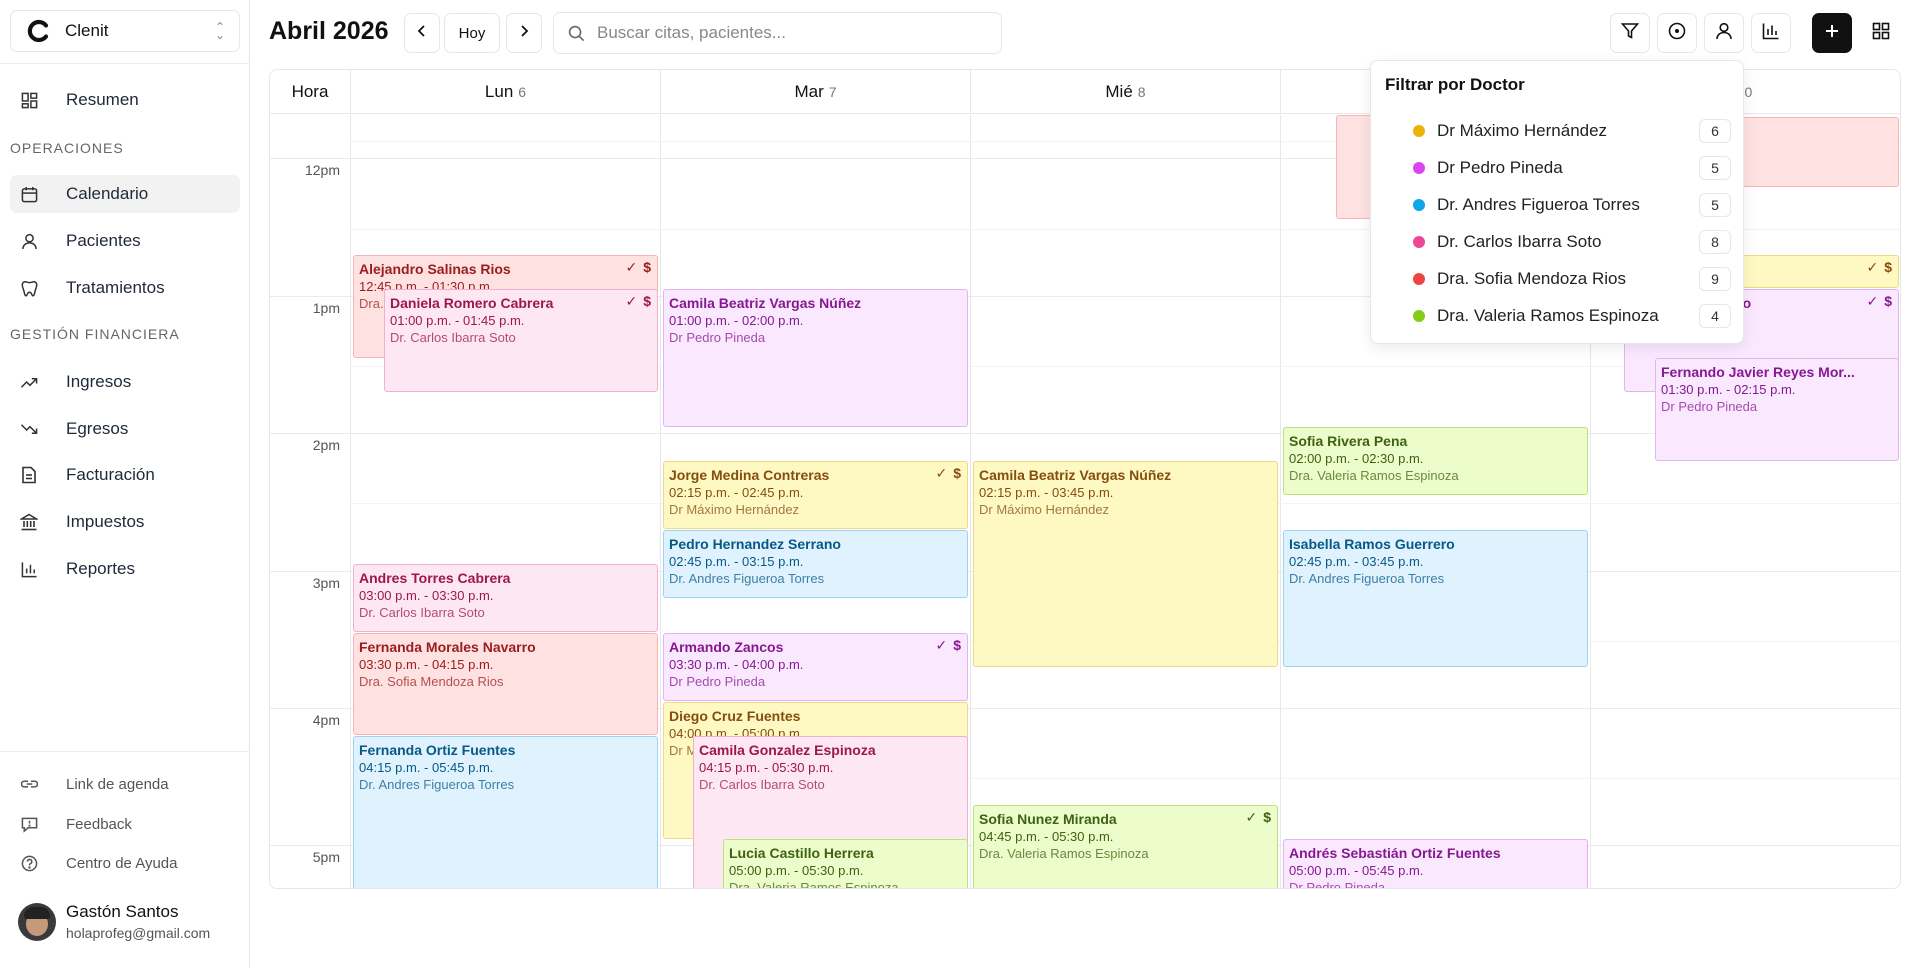 The height and width of the screenshot is (968, 1916). I want to click on doctor-filter-item: Dra. Sofia Mendoza Rios 9, so click(1558, 279).